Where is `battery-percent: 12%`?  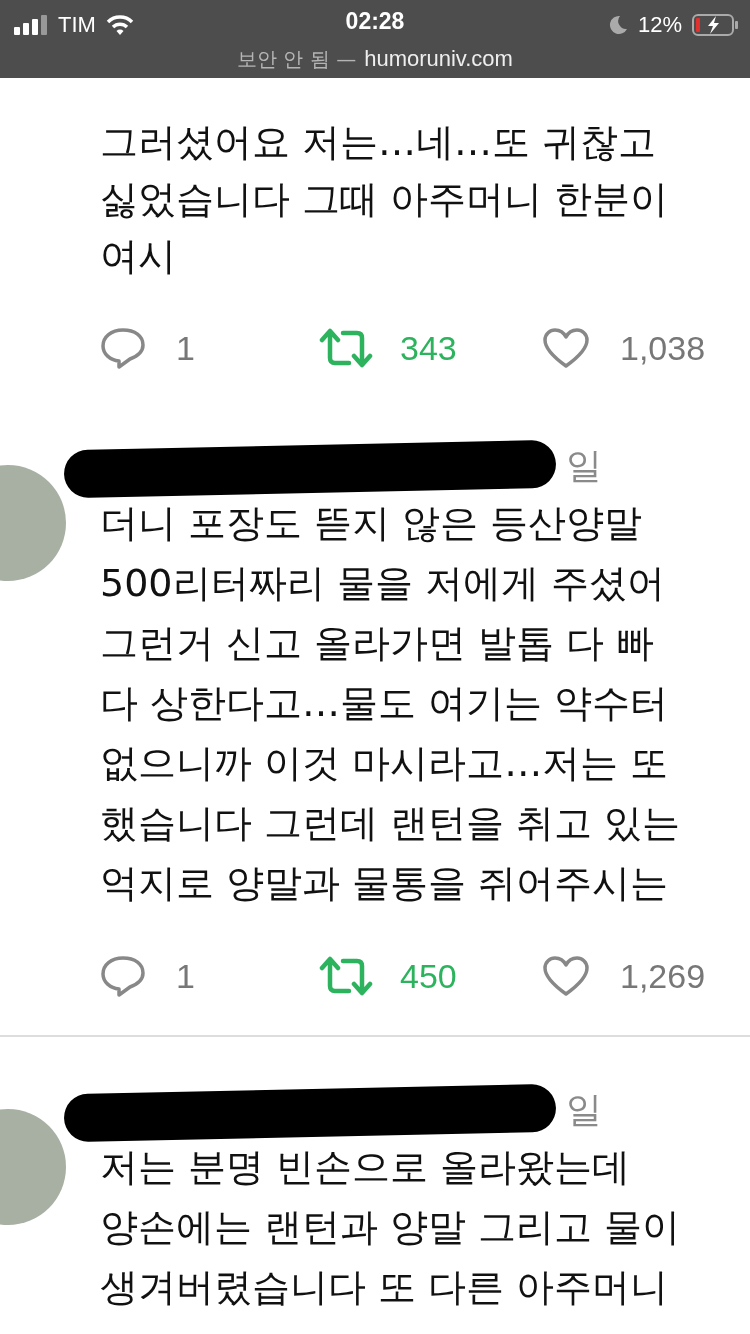 battery-percent: 12% is located at coordinates (659, 25).